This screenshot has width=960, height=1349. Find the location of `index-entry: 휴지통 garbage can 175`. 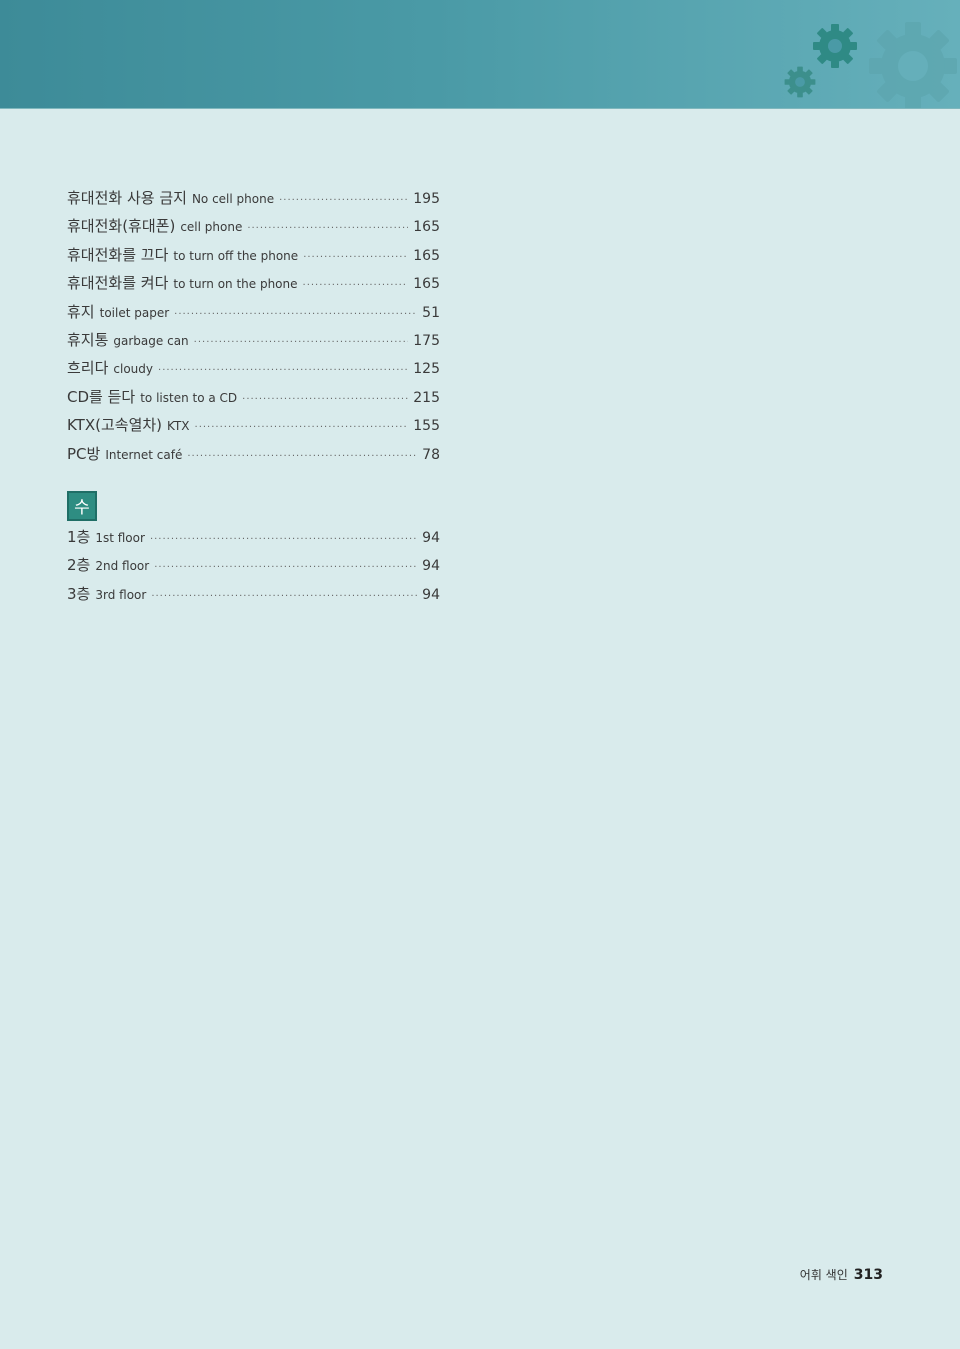

index-entry: 휴지통 garbage can 175 is located at coordinates (253, 343).